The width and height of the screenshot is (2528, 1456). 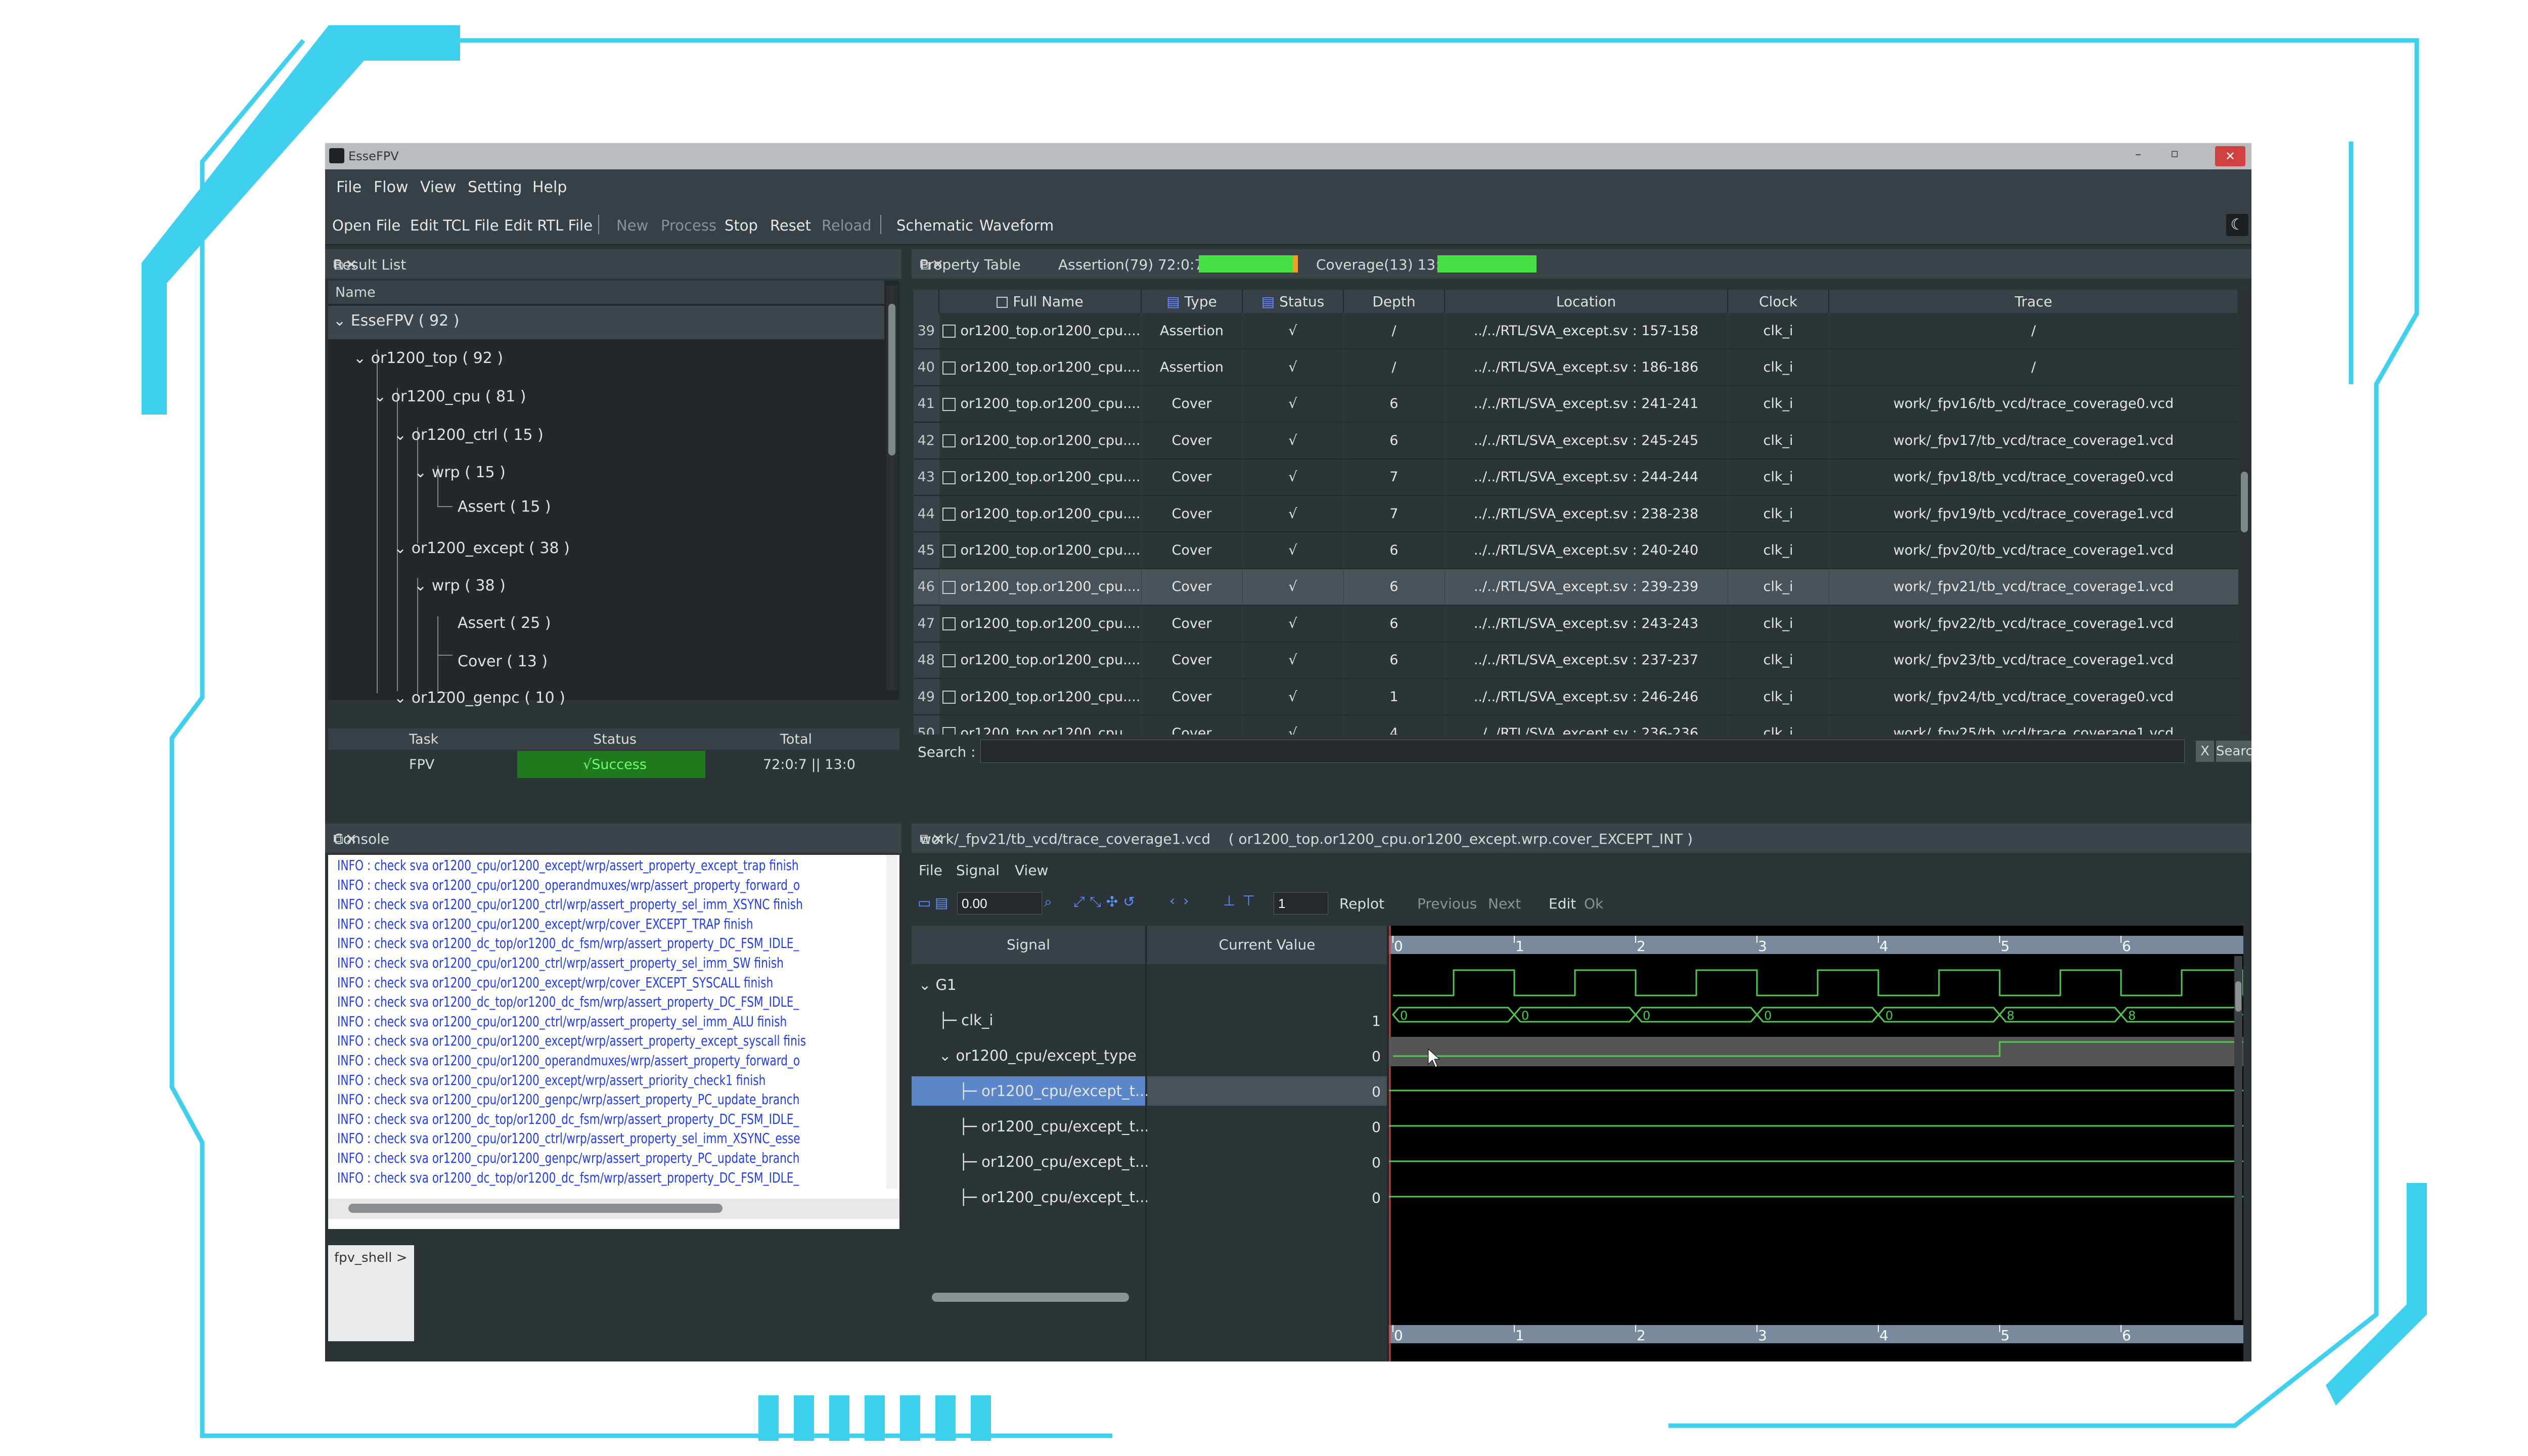 What do you see at coordinates (2230, 156) in the screenshot?
I see `close-button: ✕` at bounding box center [2230, 156].